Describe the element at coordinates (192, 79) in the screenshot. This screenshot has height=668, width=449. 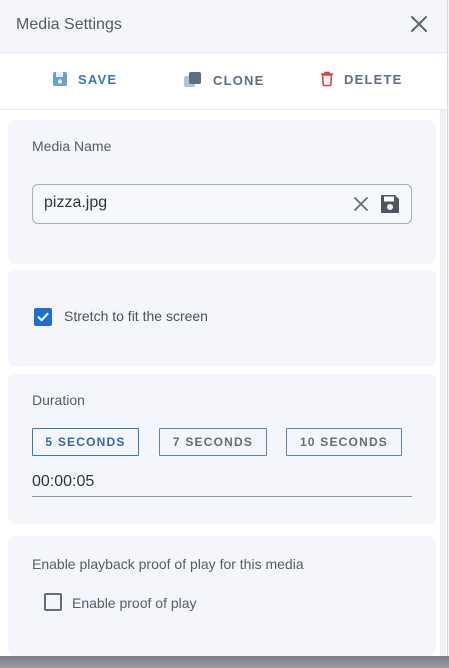
I see `clone-icon` at that location.